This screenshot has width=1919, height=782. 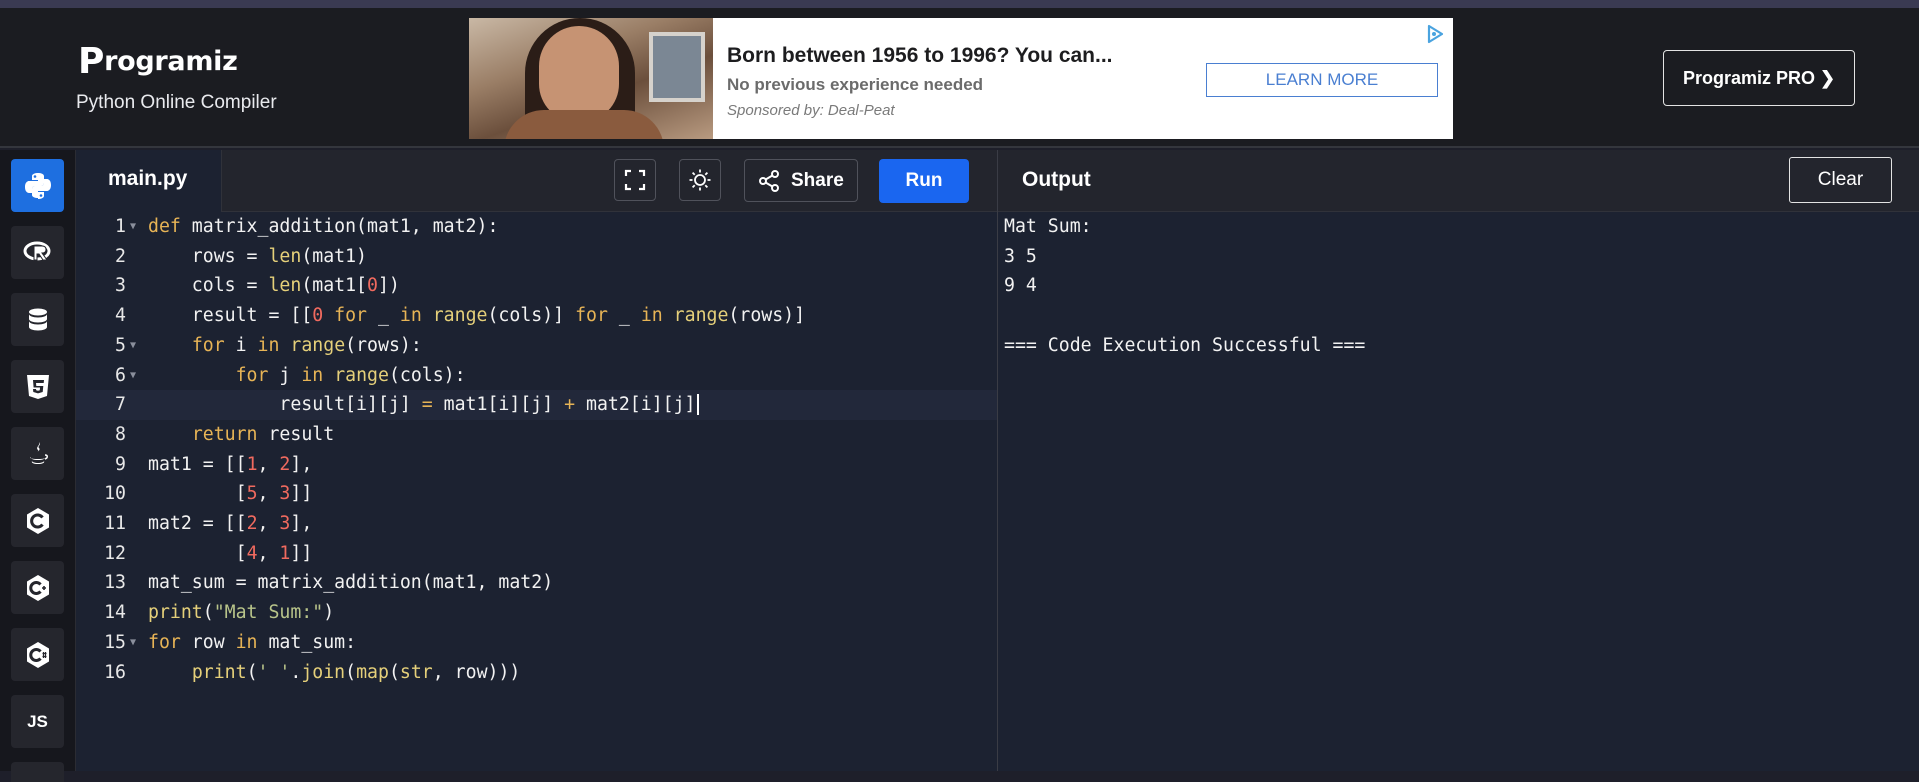 What do you see at coordinates (817, 180) in the screenshot?
I see `share-label: Share` at bounding box center [817, 180].